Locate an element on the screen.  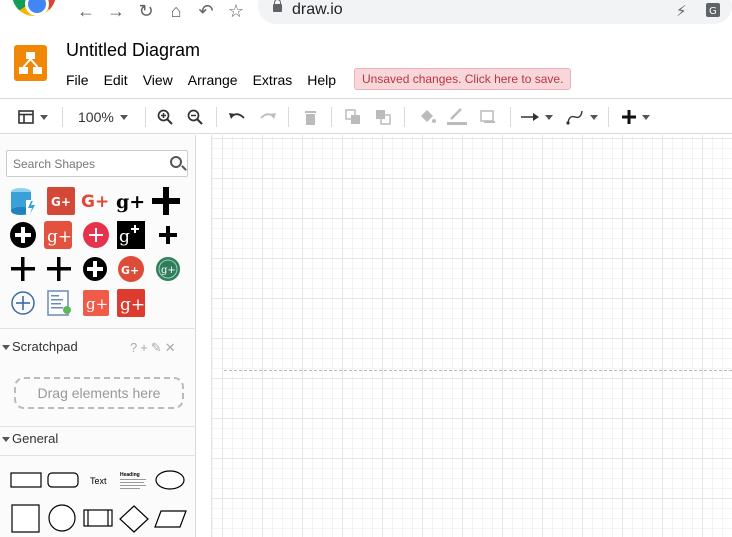
shadow-icon is located at coordinates (488, 117).